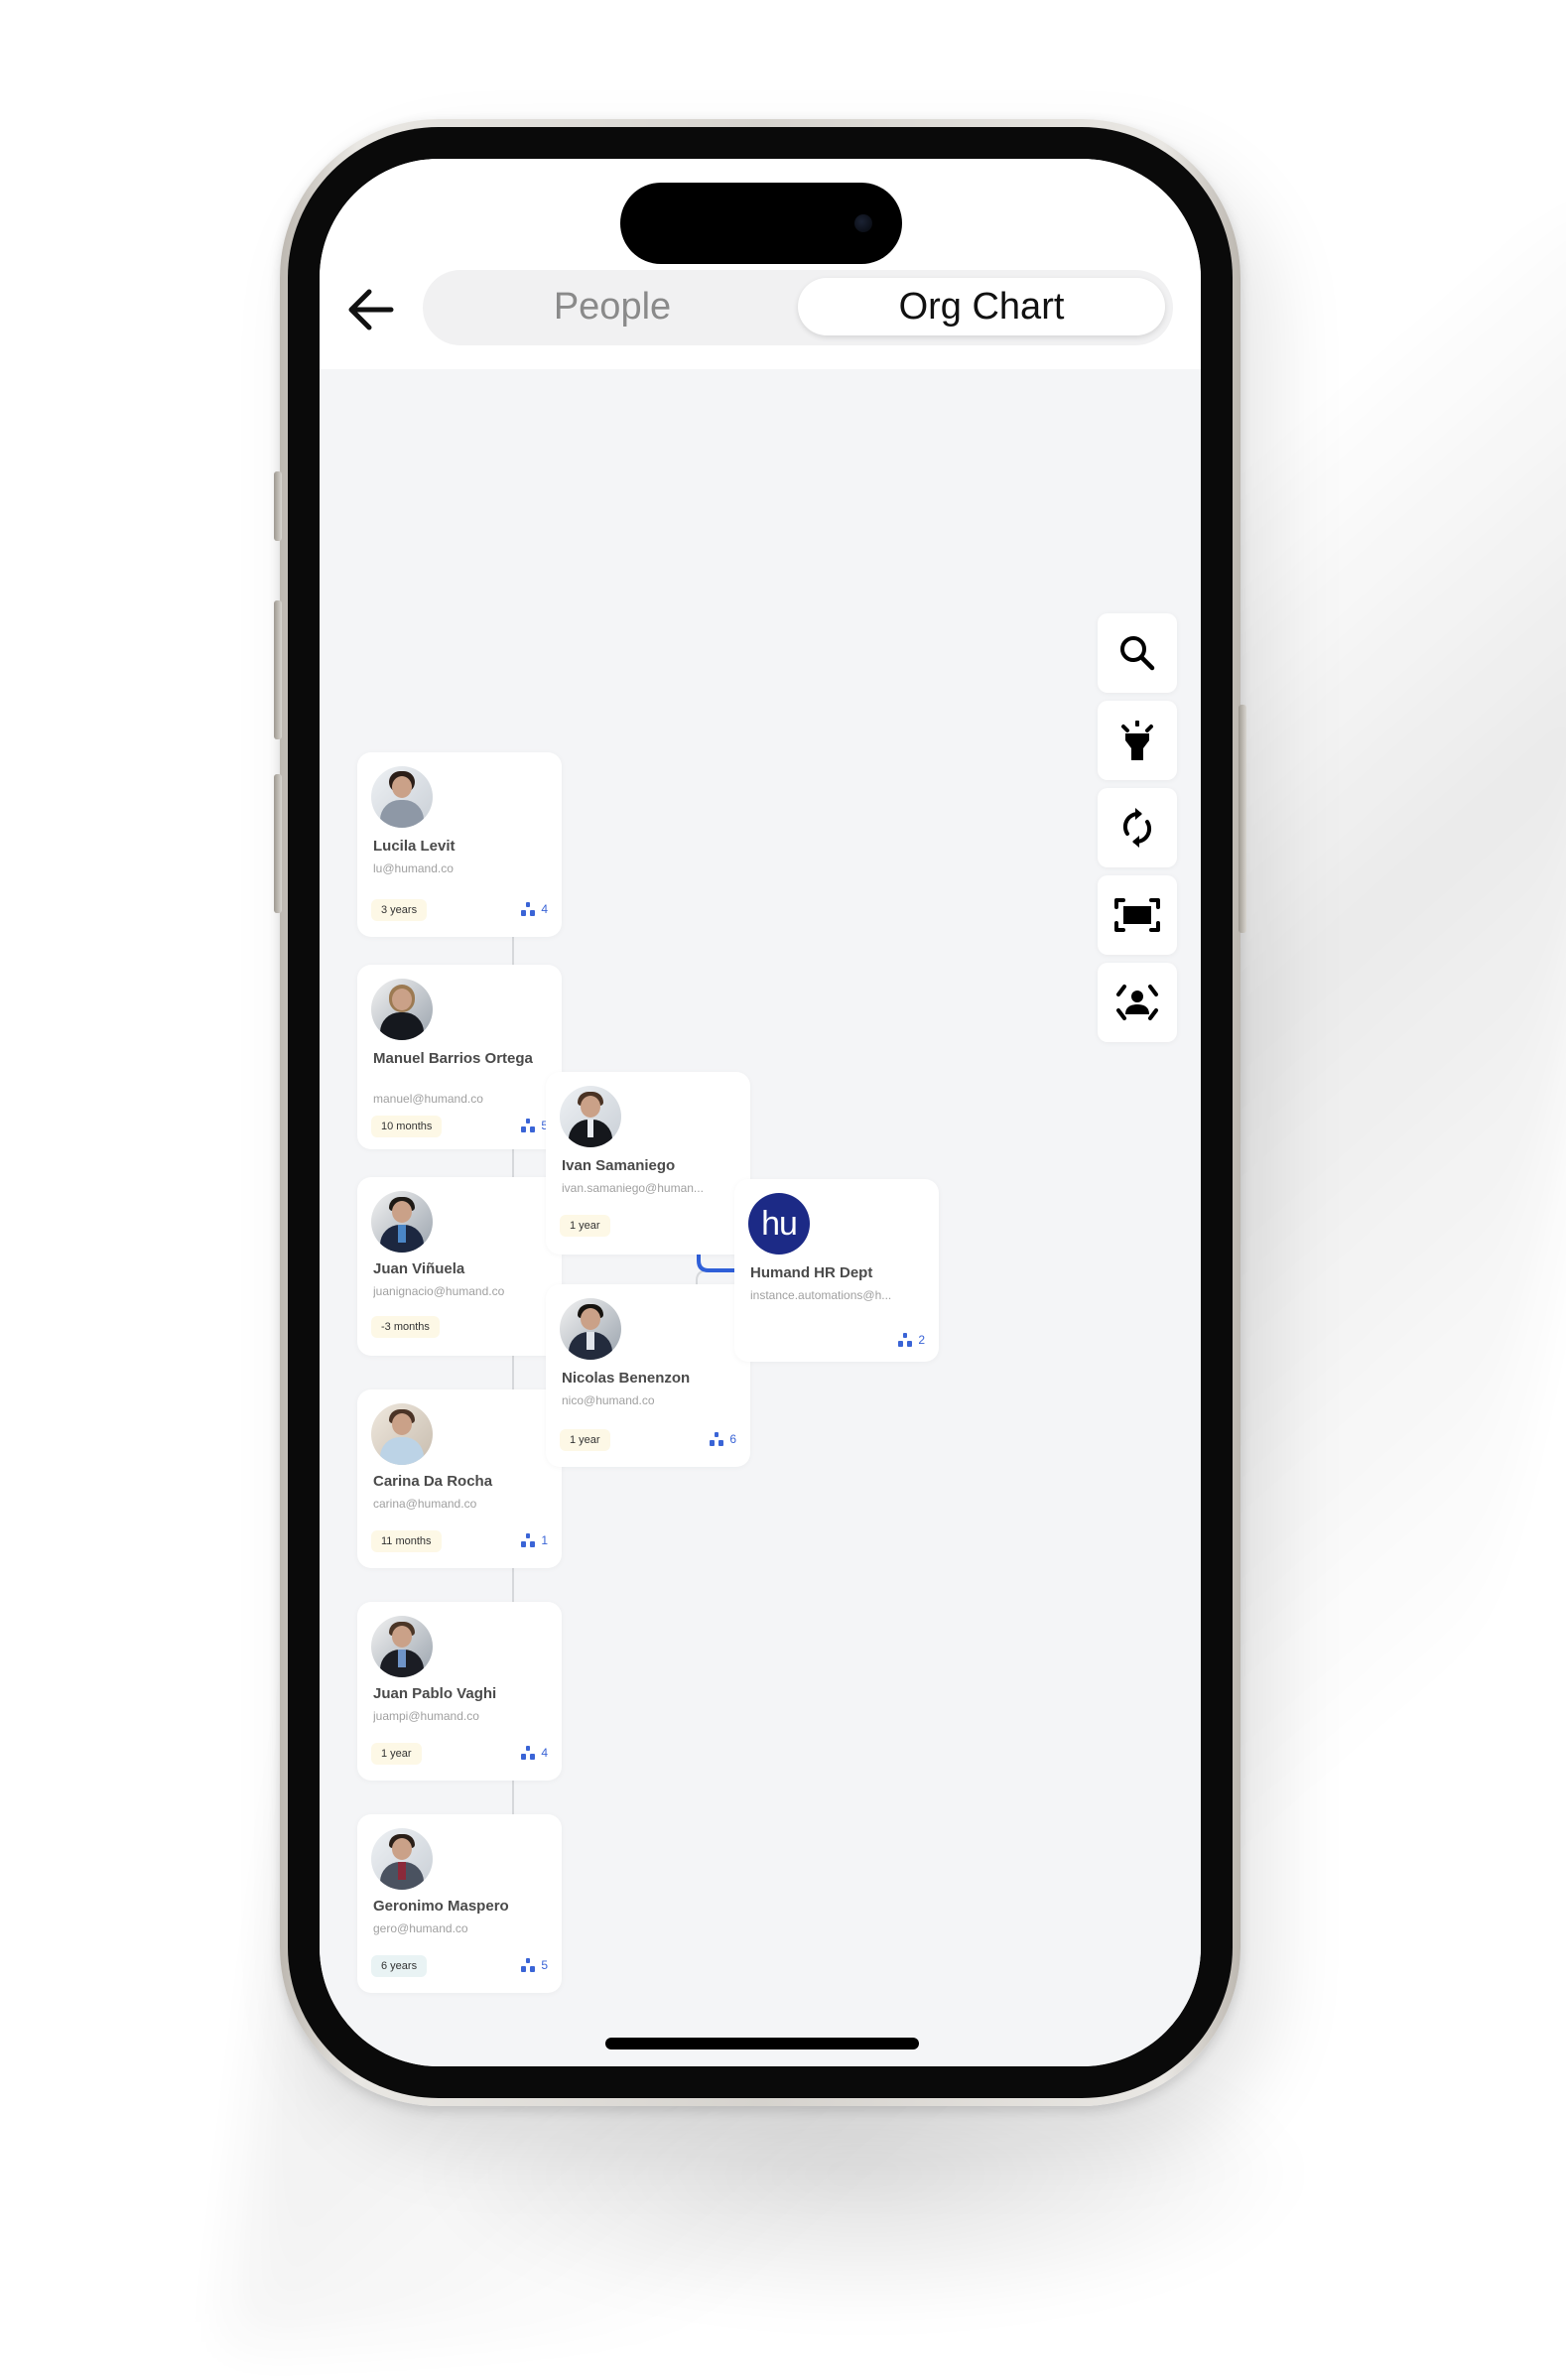 Image resolution: width=1566 pixels, height=2380 pixels. Describe the element at coordinates (278, 669) in the screenshot. I see `volume-up-button` at that location.